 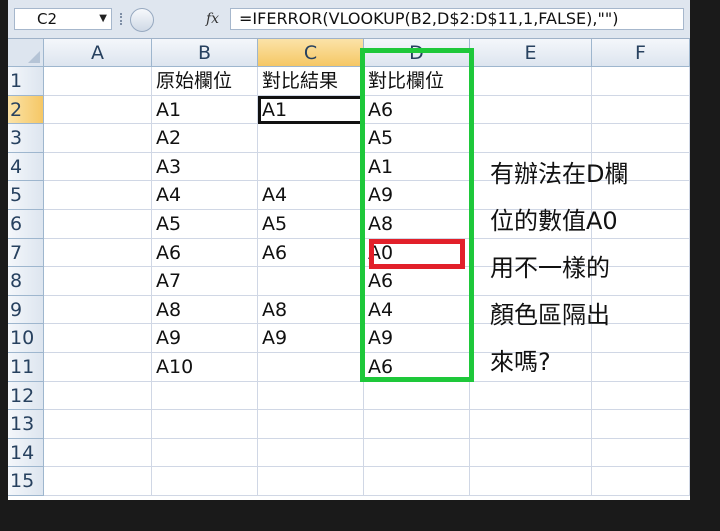 I want to click on cell-a3, so click(x=98, y=138).